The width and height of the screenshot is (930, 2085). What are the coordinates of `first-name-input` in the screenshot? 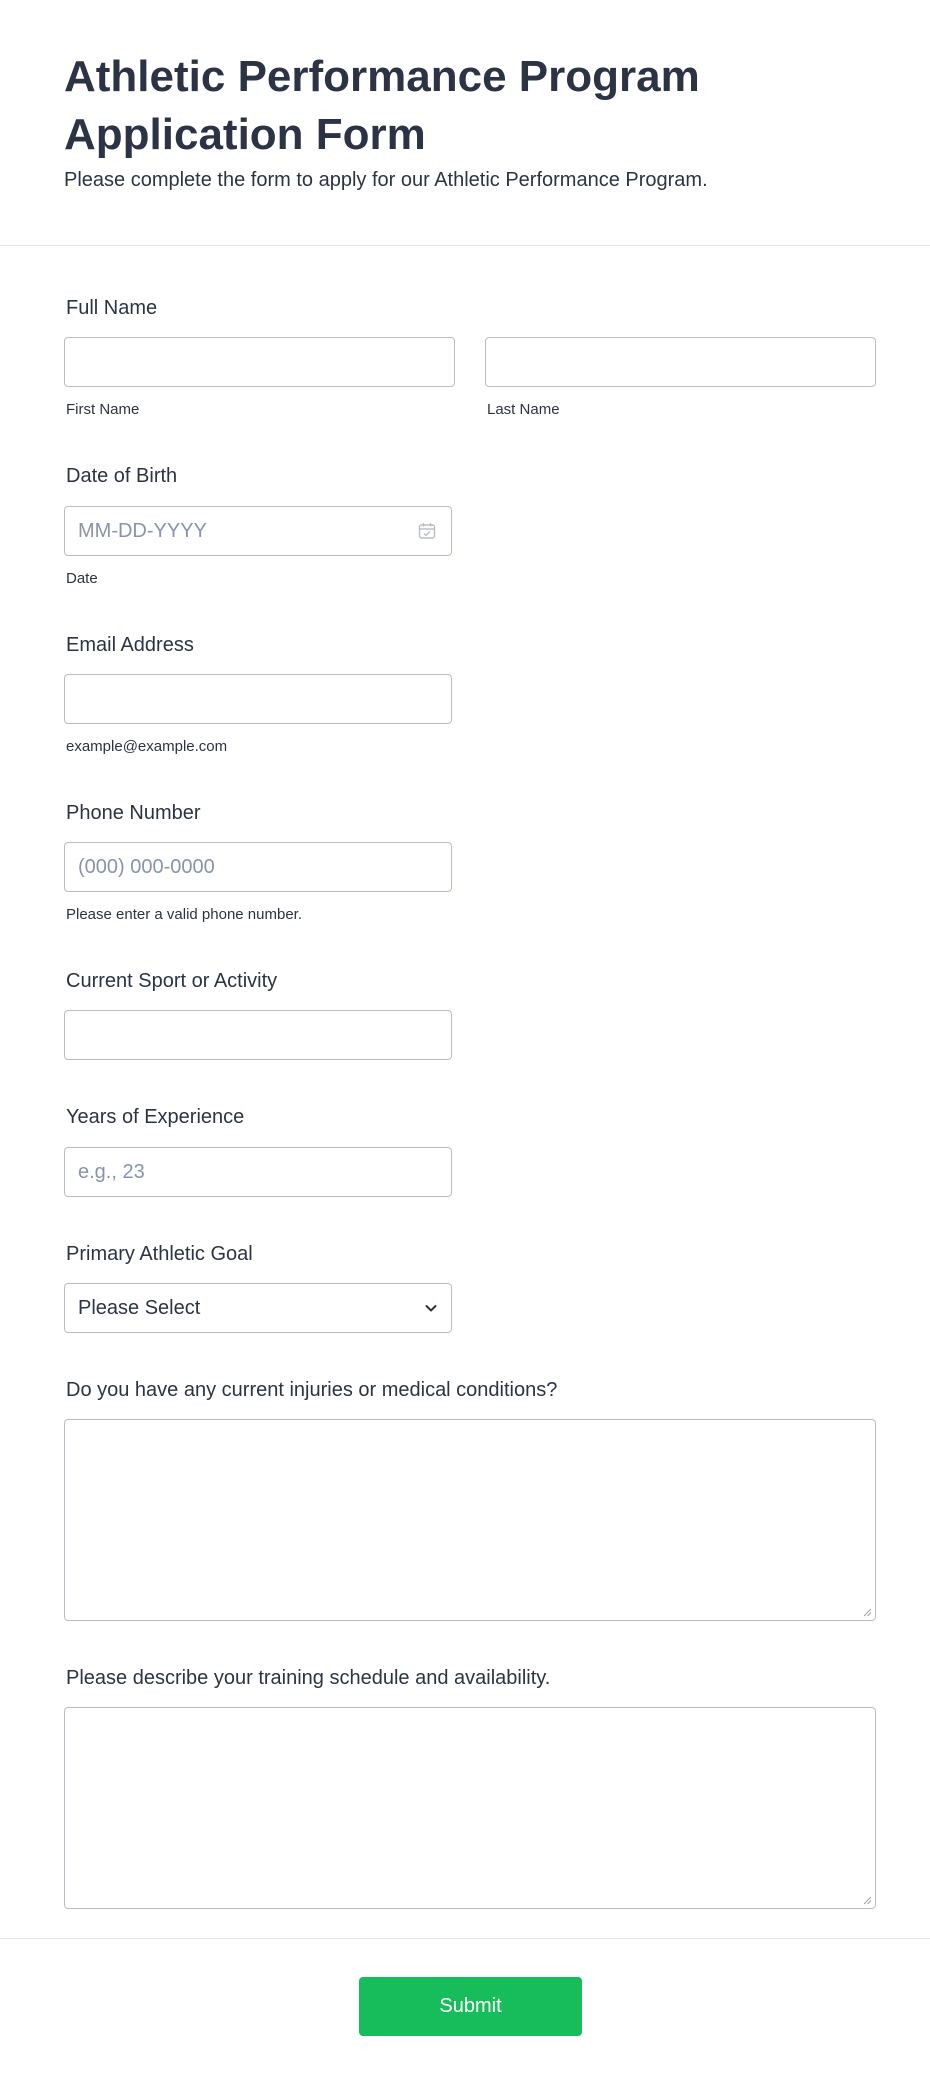 It's located at (259, 362).